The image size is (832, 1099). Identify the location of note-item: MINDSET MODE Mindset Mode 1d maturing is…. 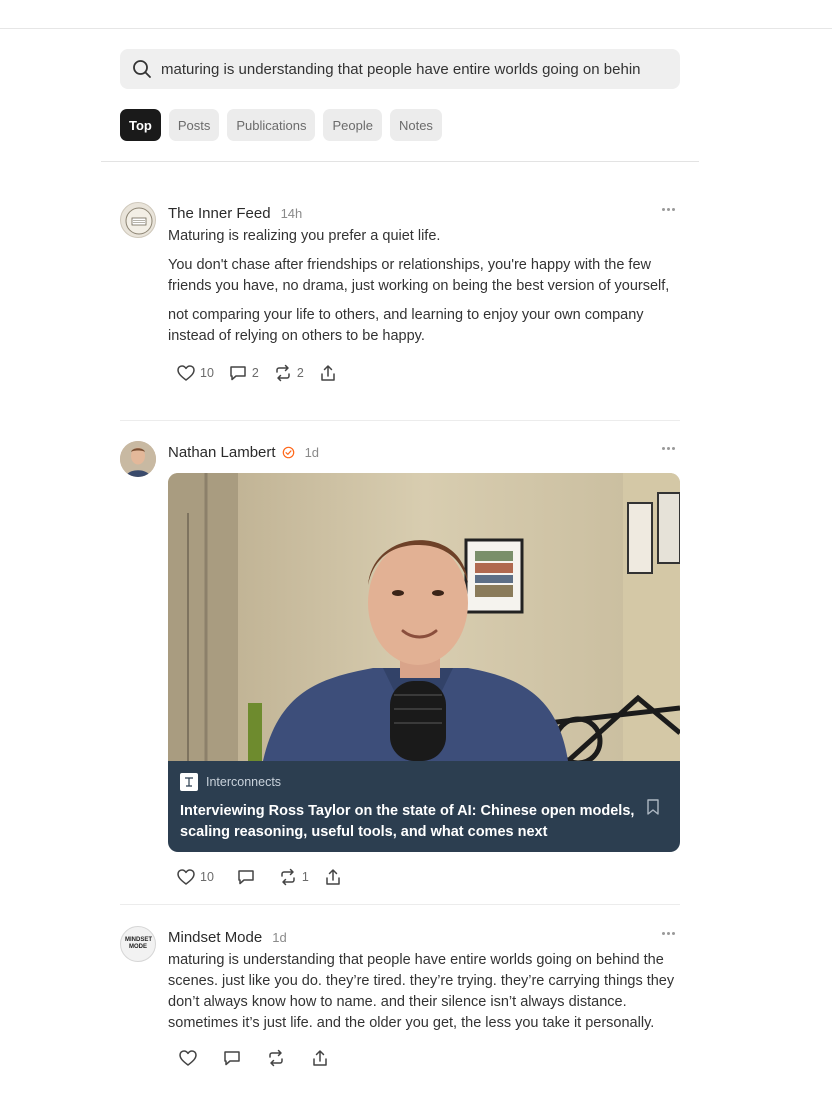
(400, 1011).